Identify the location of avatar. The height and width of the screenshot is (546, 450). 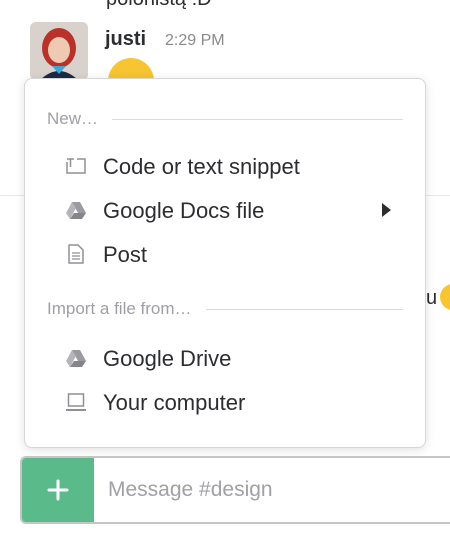
(59, 51).